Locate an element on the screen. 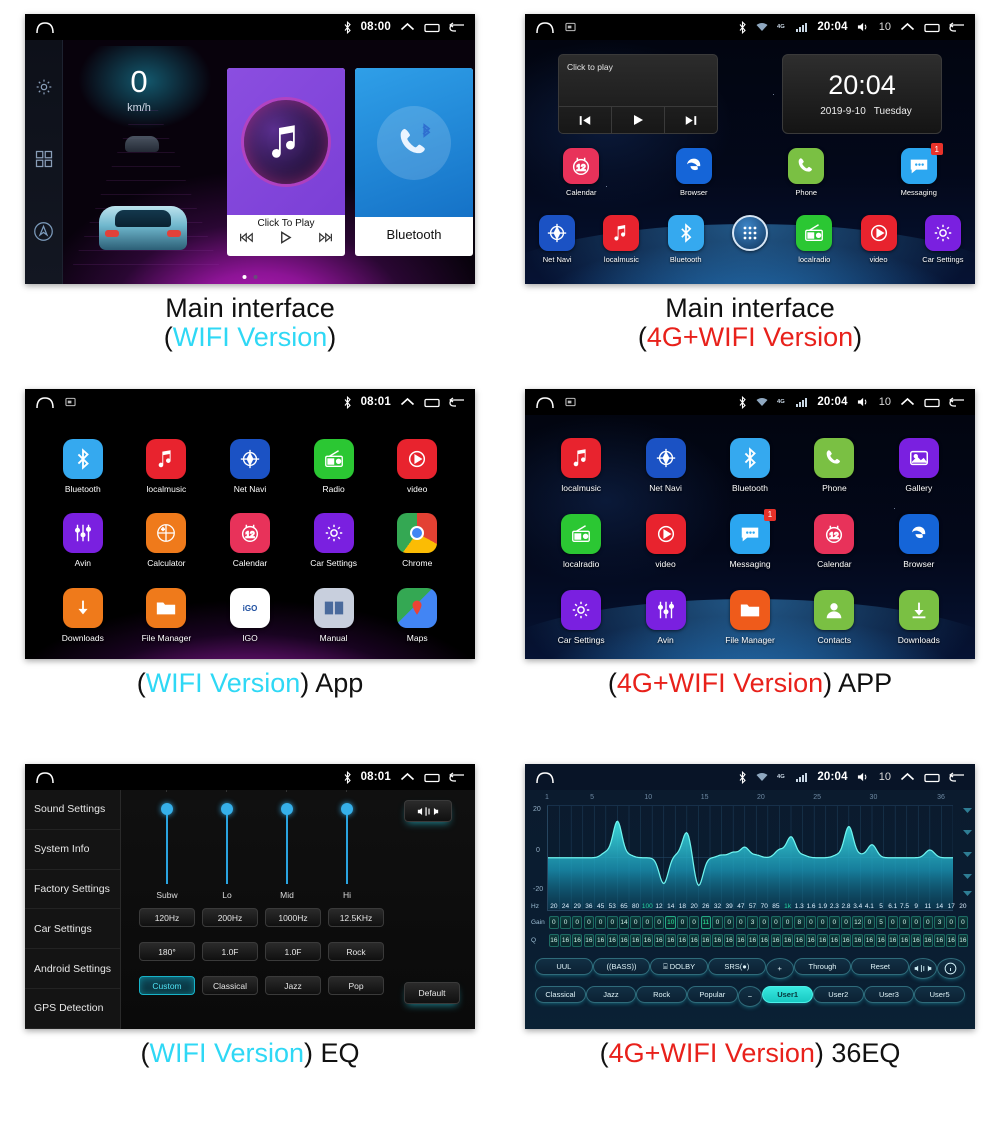 The height and width of the screenshot is (1125, 1000). eq-button-rock: Rock is located at coordinates (661, 994).